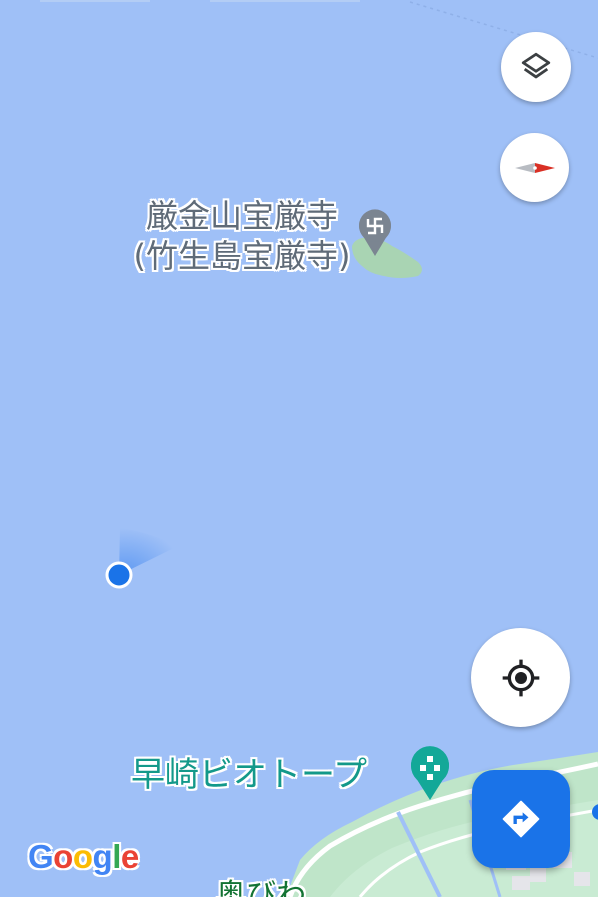 The height and width of the screenshot is (897, 598). Describe the element at coordinates (387, 257) in the screenshot. I see `chikubu-island` at that location.